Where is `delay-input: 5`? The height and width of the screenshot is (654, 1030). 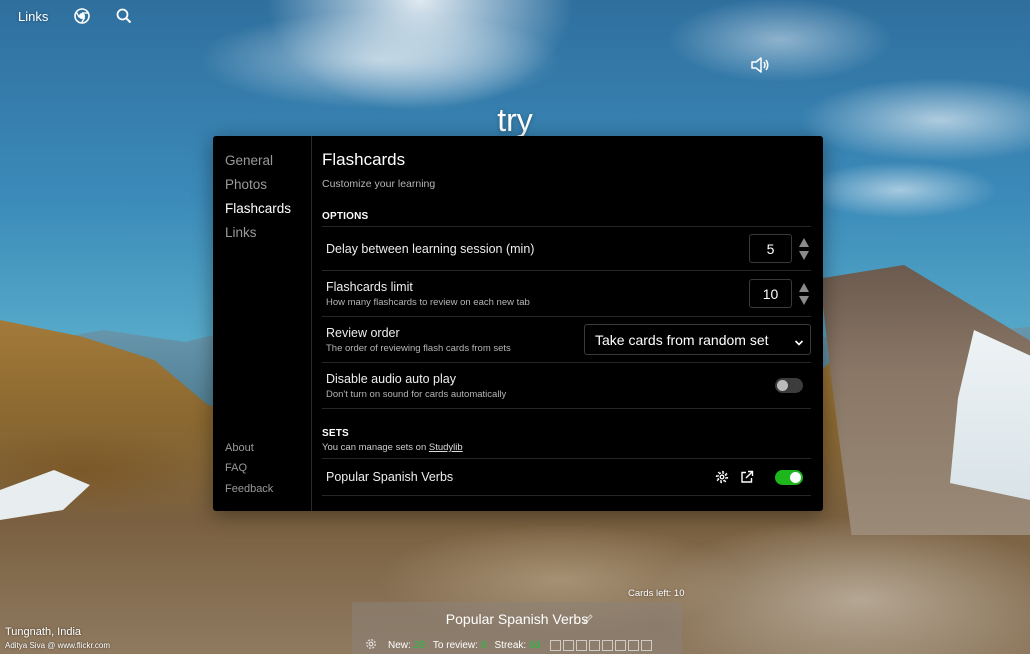 delay-input: 5 is located at coordinates (770, 248).